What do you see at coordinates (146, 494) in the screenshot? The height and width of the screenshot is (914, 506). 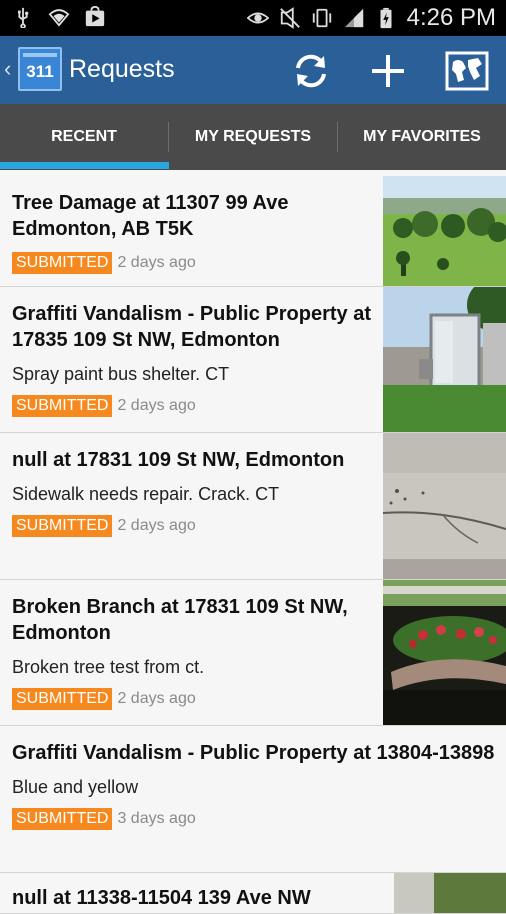 I see `request-description: Sidewalk needs repair. Crack. CT` at bounding box center [146, 494].